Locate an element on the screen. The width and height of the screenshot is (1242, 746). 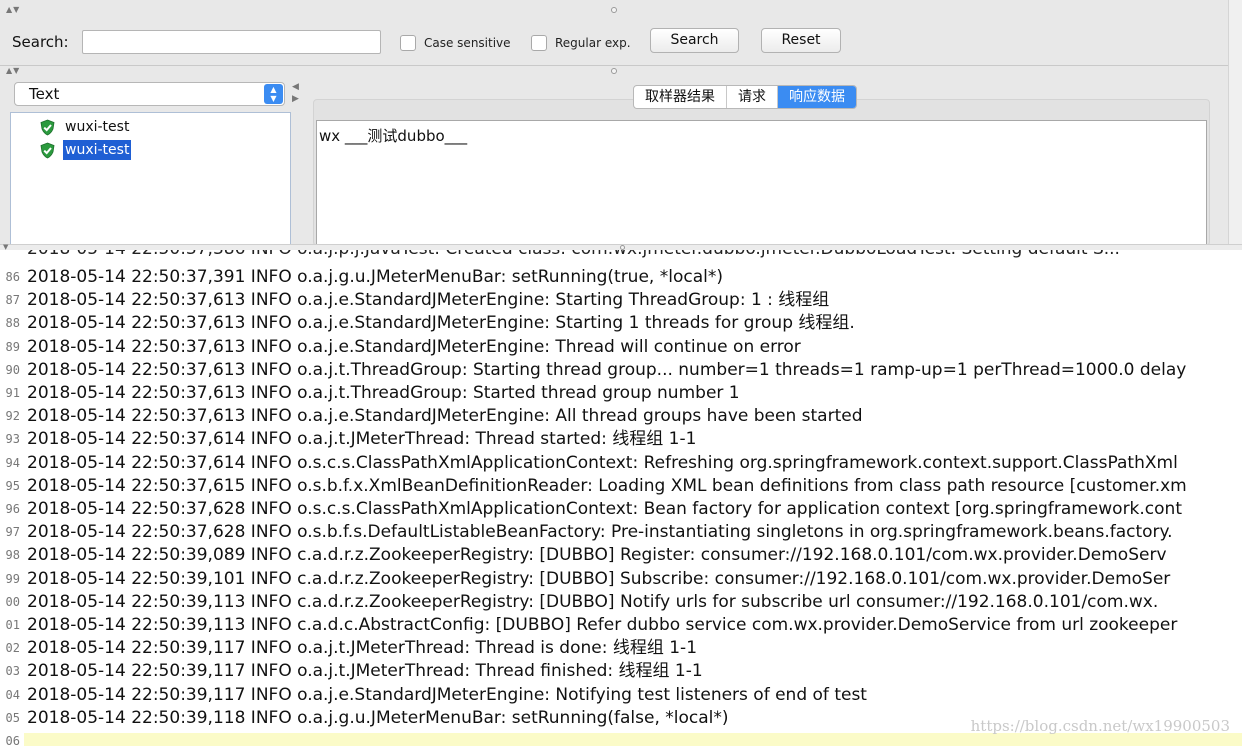
scrollbar is located at coordinates (1235, 122).